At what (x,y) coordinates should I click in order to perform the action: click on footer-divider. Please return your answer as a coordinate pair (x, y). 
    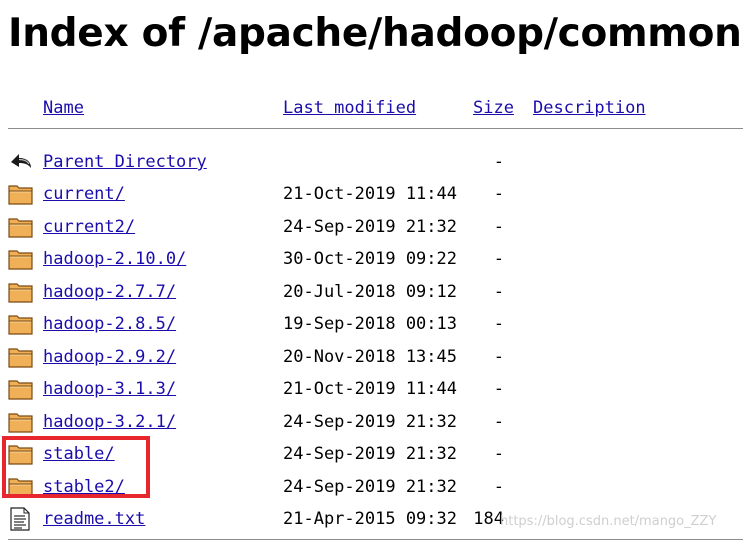
    Looking at the image, I should click on (375, 539).